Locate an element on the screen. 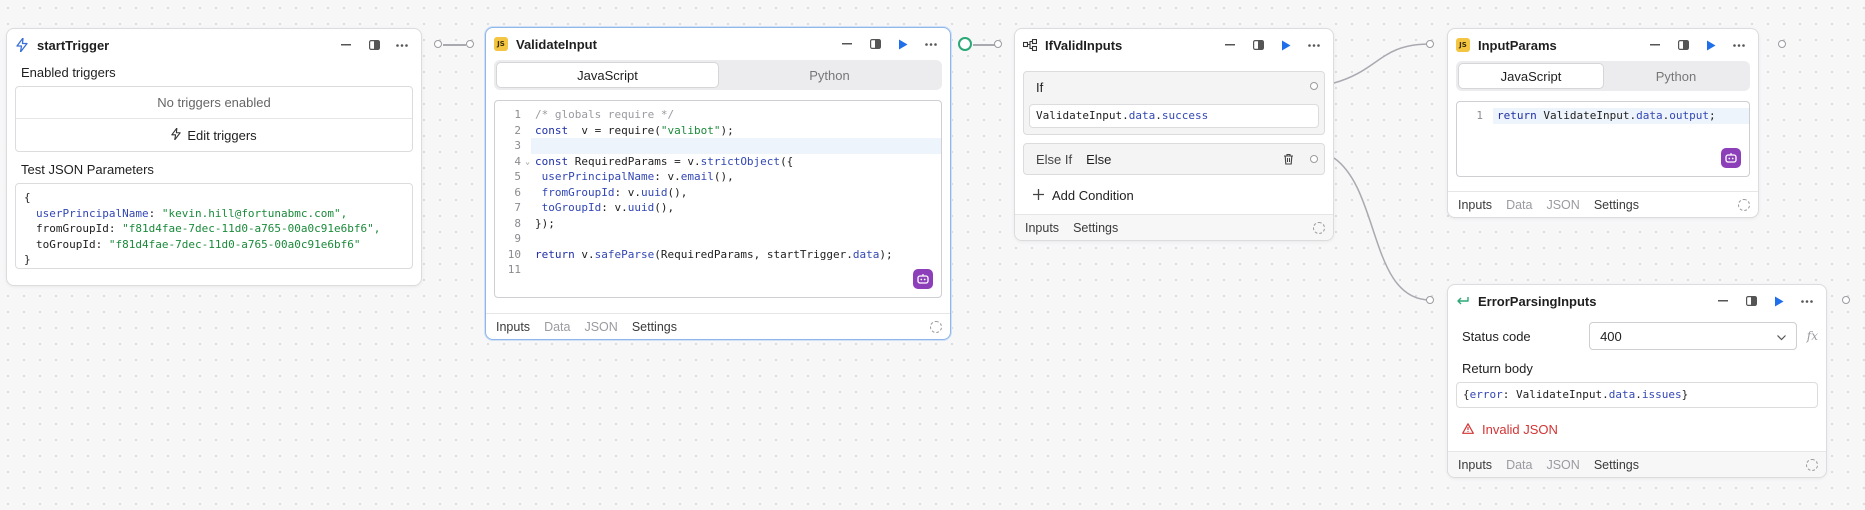  code-editor: 1 return ValidateInput.data.output; is located at coordinates (1603, 139).